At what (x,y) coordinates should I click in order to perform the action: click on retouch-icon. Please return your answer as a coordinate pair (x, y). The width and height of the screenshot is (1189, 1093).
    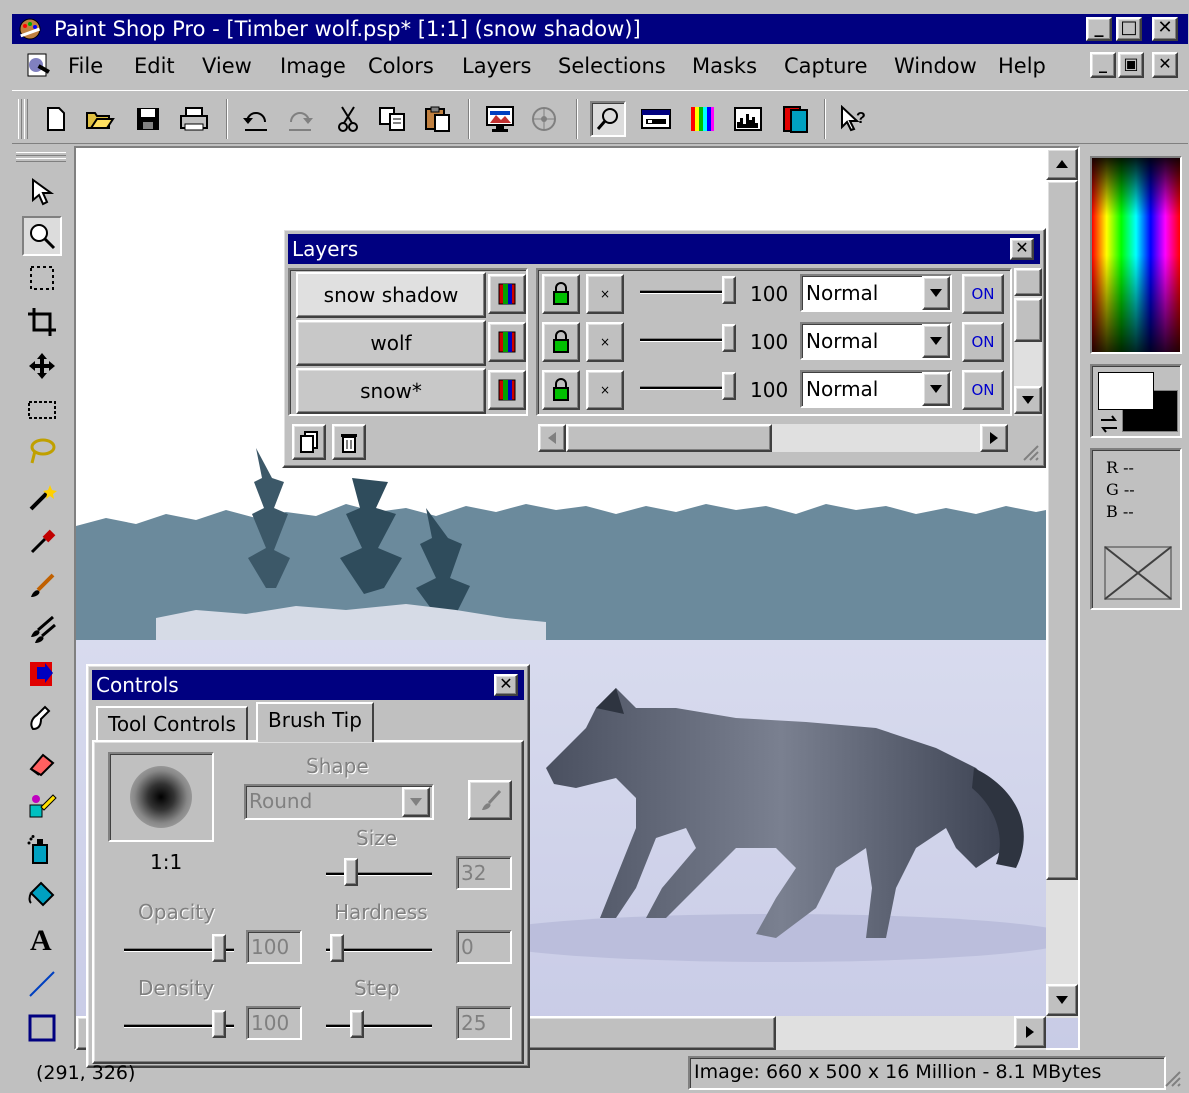
    Looking at the image, I should click on (42, 718).